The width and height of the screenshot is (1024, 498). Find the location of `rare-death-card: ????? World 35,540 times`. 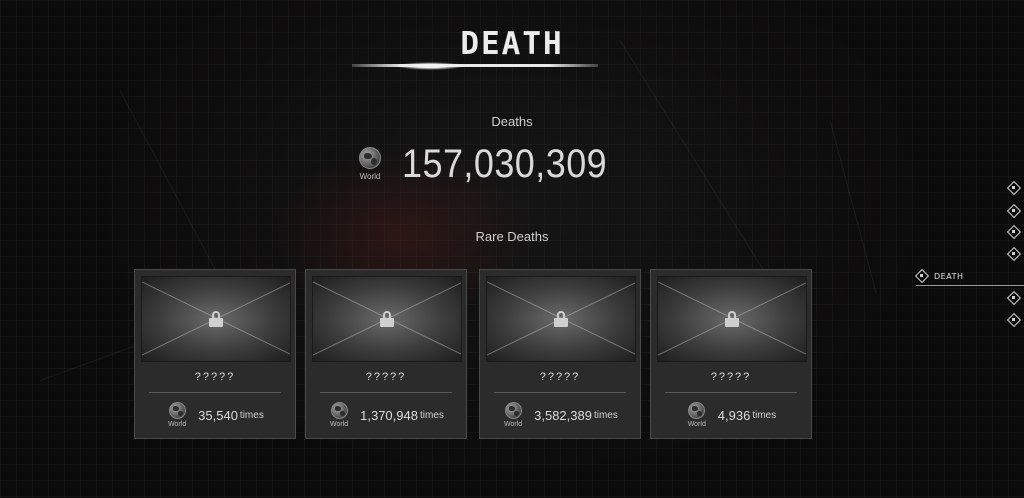

rare-death-card: ????? World 35,540 times is located at coordinates (215, 354).